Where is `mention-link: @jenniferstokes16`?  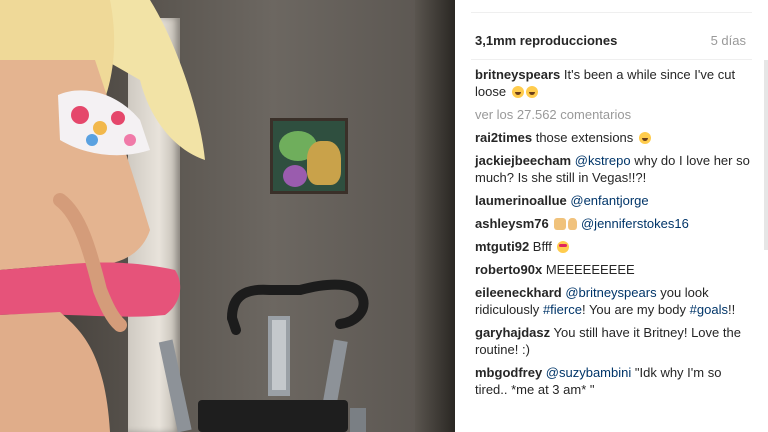 mention-link: @jenniferstokes16 is located at coordinates (635, 223).